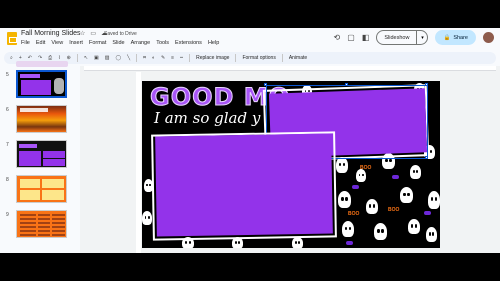 The width and height of the screenshot is (500, 281). I want to click on slide-number: 7, so click(7, 145).